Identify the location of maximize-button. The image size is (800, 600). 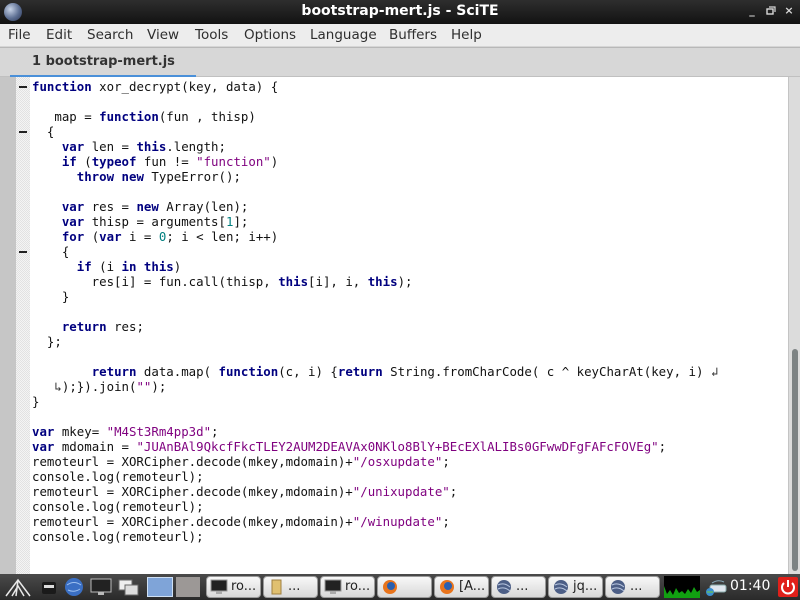
(770, 11).